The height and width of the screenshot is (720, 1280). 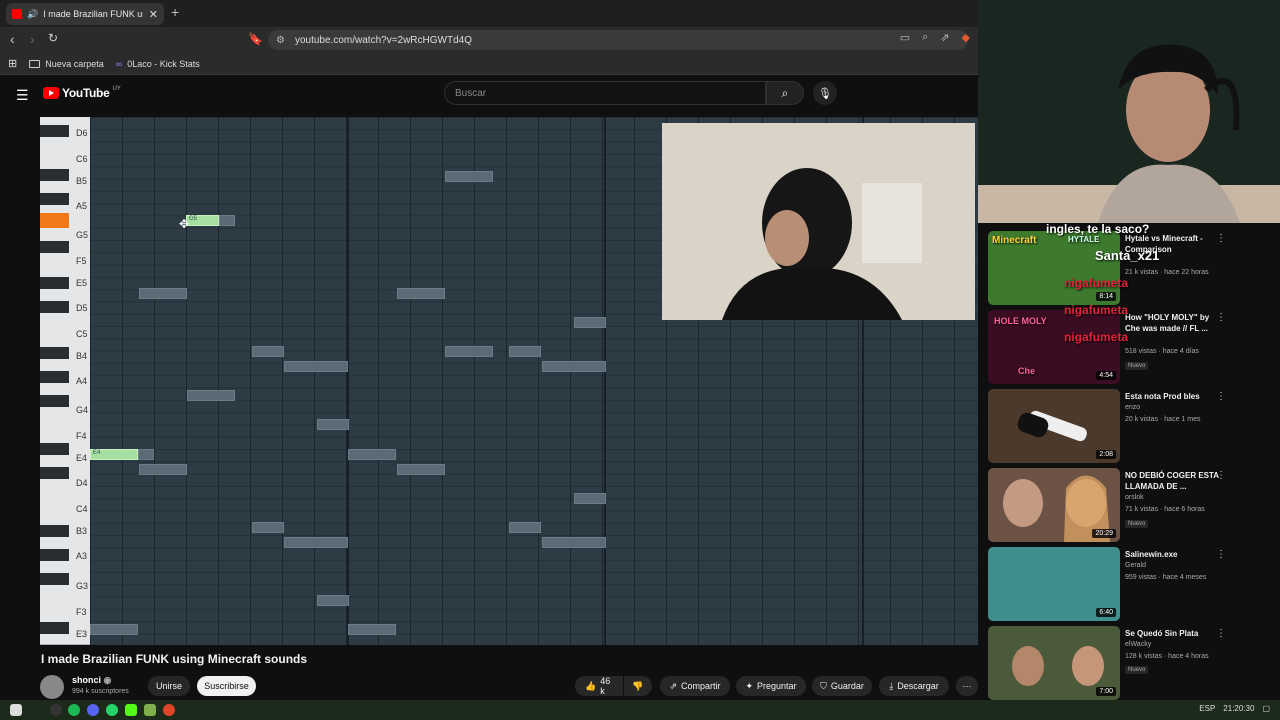 I want to click on fl-studio-icon, so click(x=150, y=710).